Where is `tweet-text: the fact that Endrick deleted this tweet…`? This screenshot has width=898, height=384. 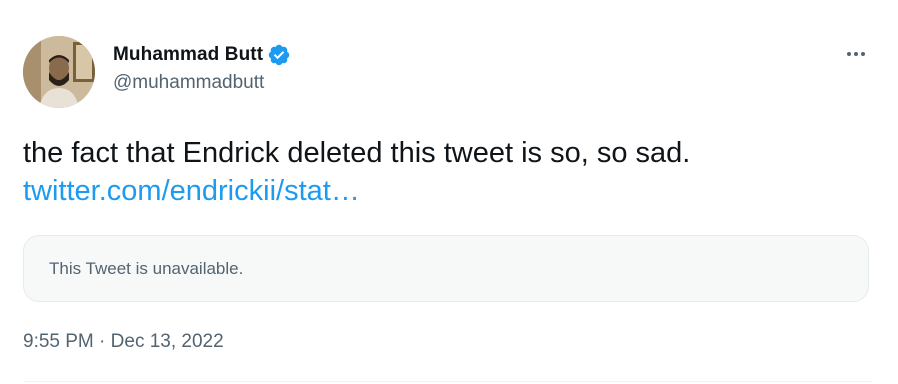
tweet-text: the fact that Endrick deleted this tweet… is located at coordinates (357, 153).